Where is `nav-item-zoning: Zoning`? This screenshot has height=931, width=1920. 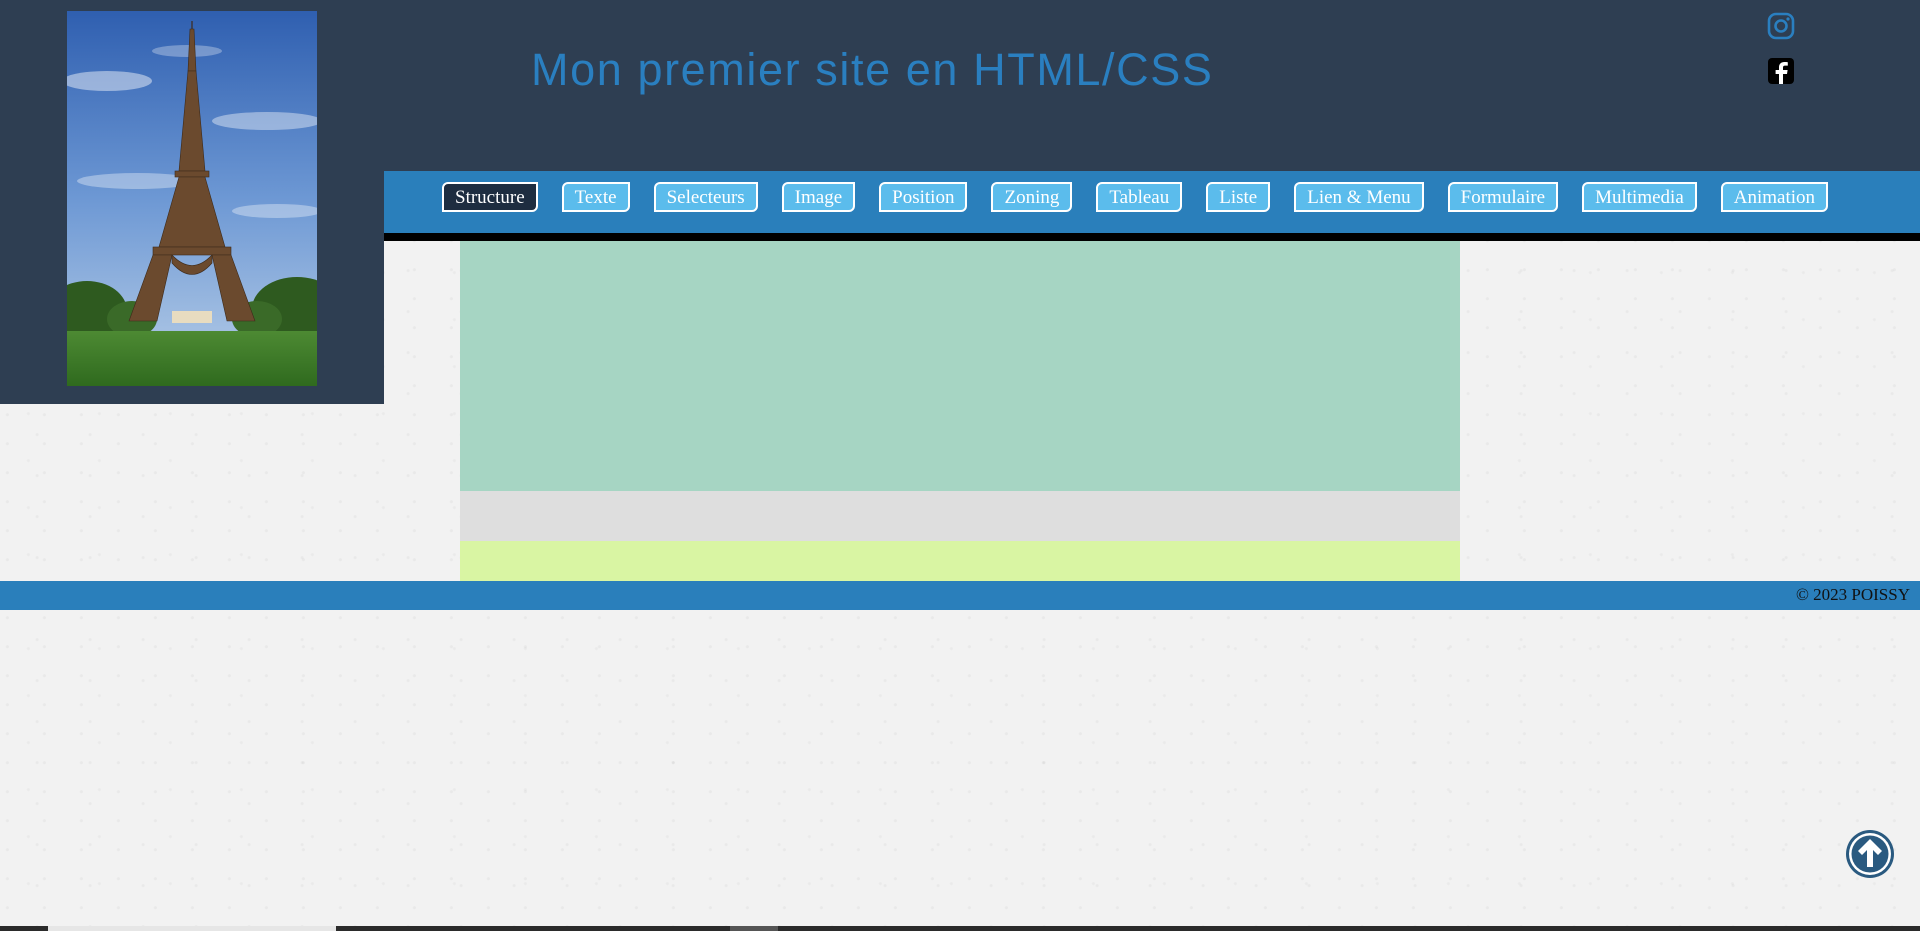 nav-item-zoning: Zoning is located at coordinates (1032, 197).